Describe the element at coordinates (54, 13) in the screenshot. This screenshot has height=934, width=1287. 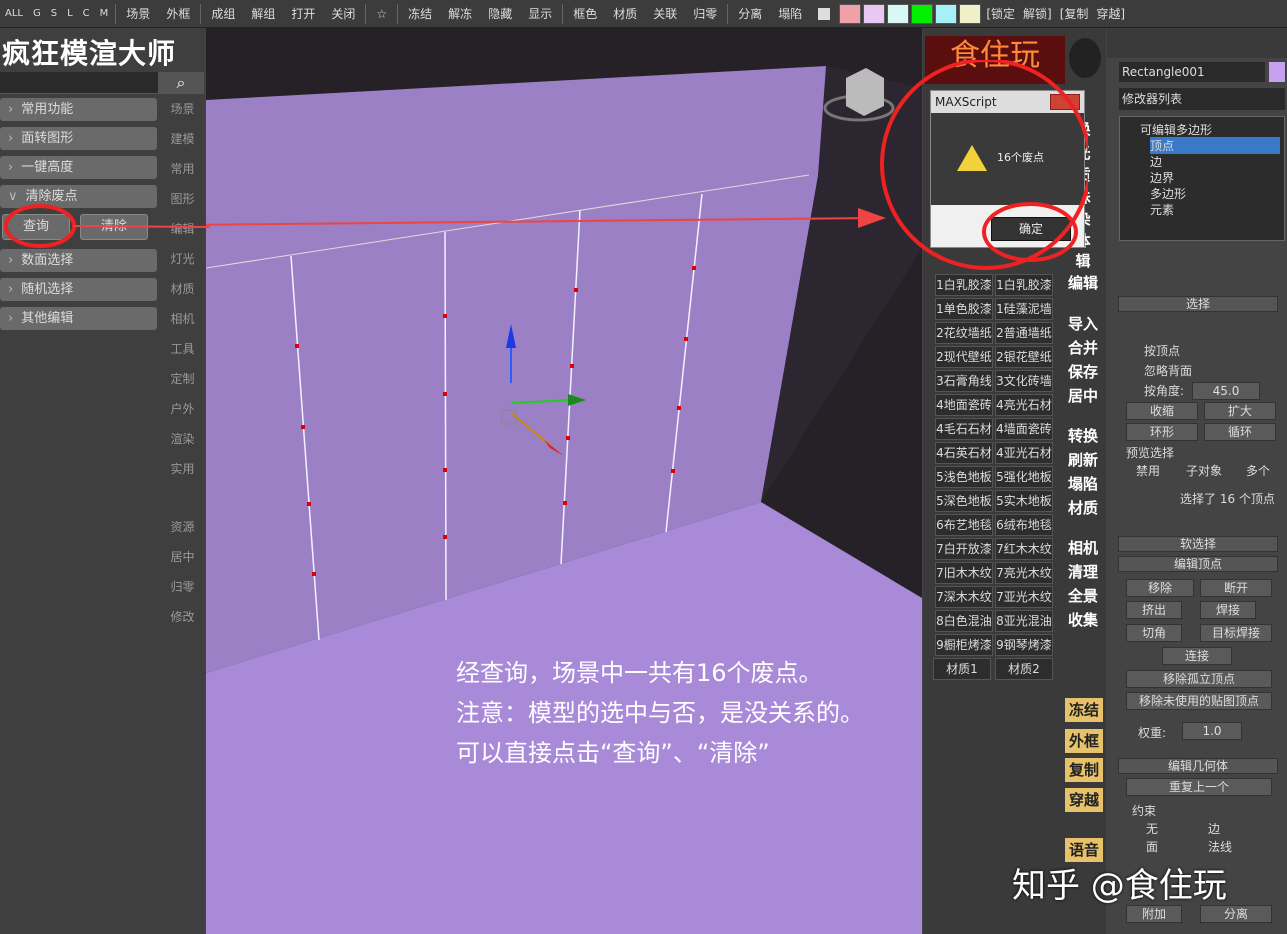
I see `toolbar-item: S` at that location.